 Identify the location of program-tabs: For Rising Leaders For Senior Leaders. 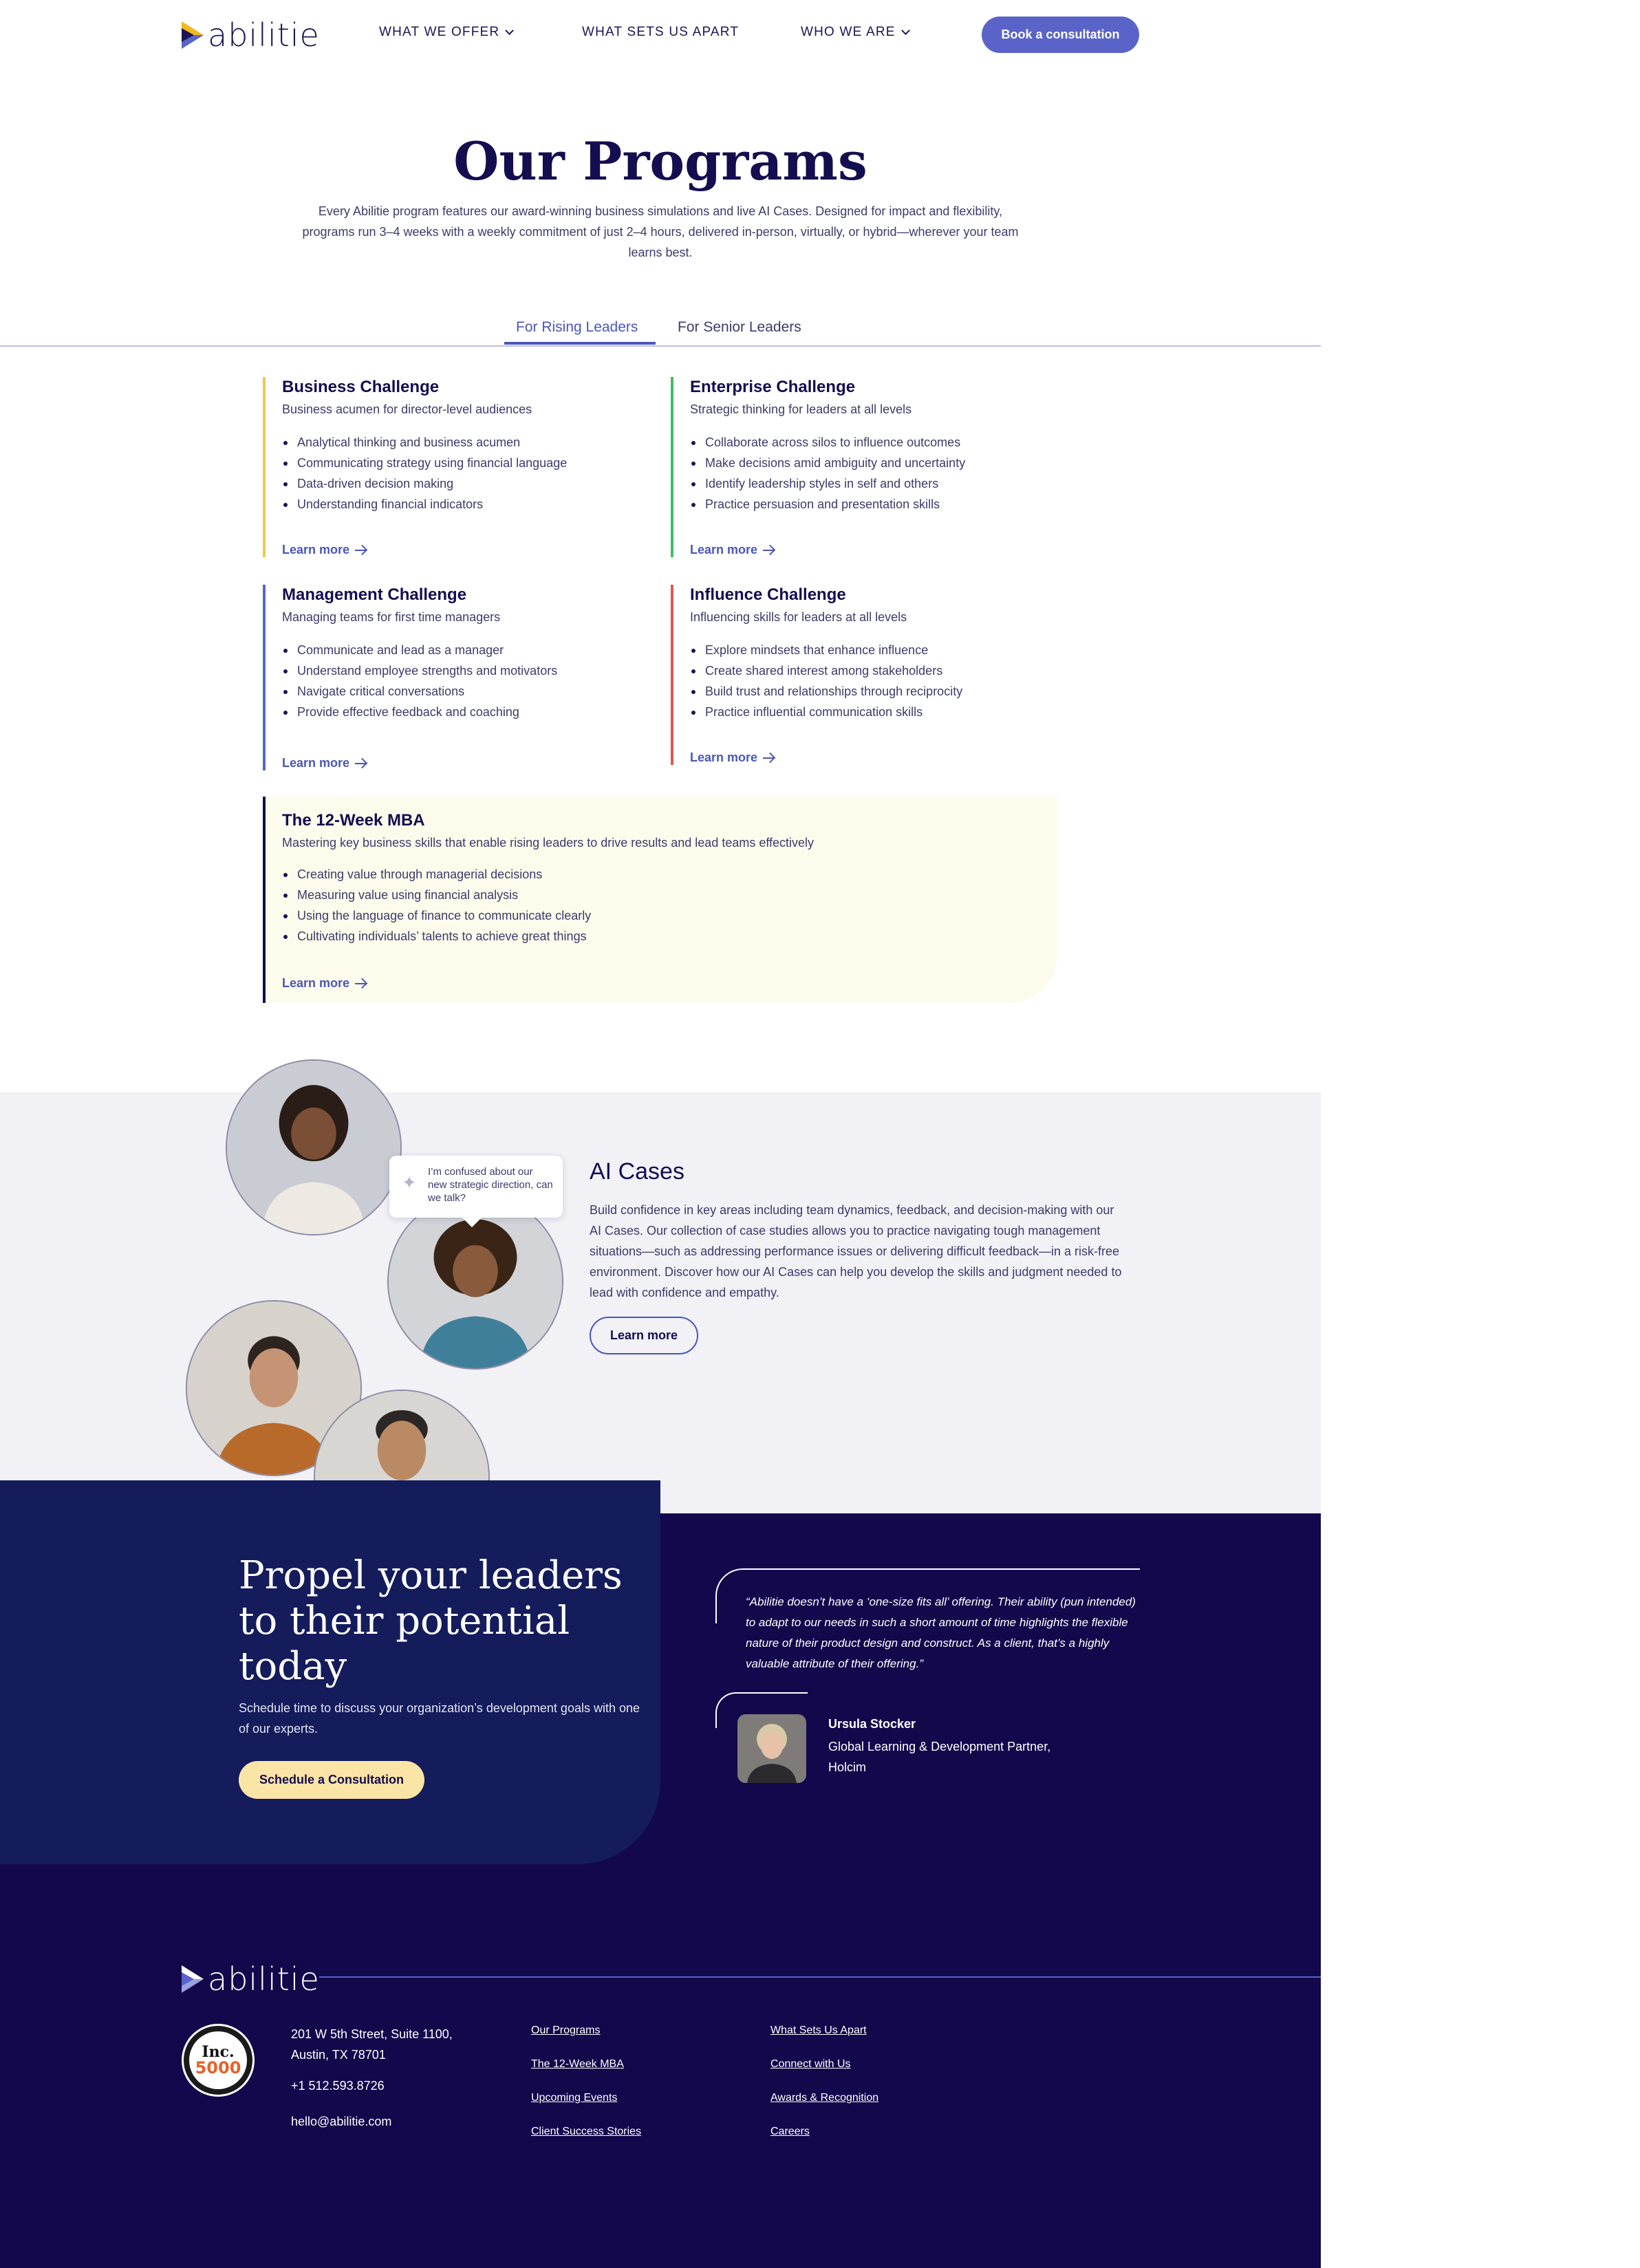
(660, 329).